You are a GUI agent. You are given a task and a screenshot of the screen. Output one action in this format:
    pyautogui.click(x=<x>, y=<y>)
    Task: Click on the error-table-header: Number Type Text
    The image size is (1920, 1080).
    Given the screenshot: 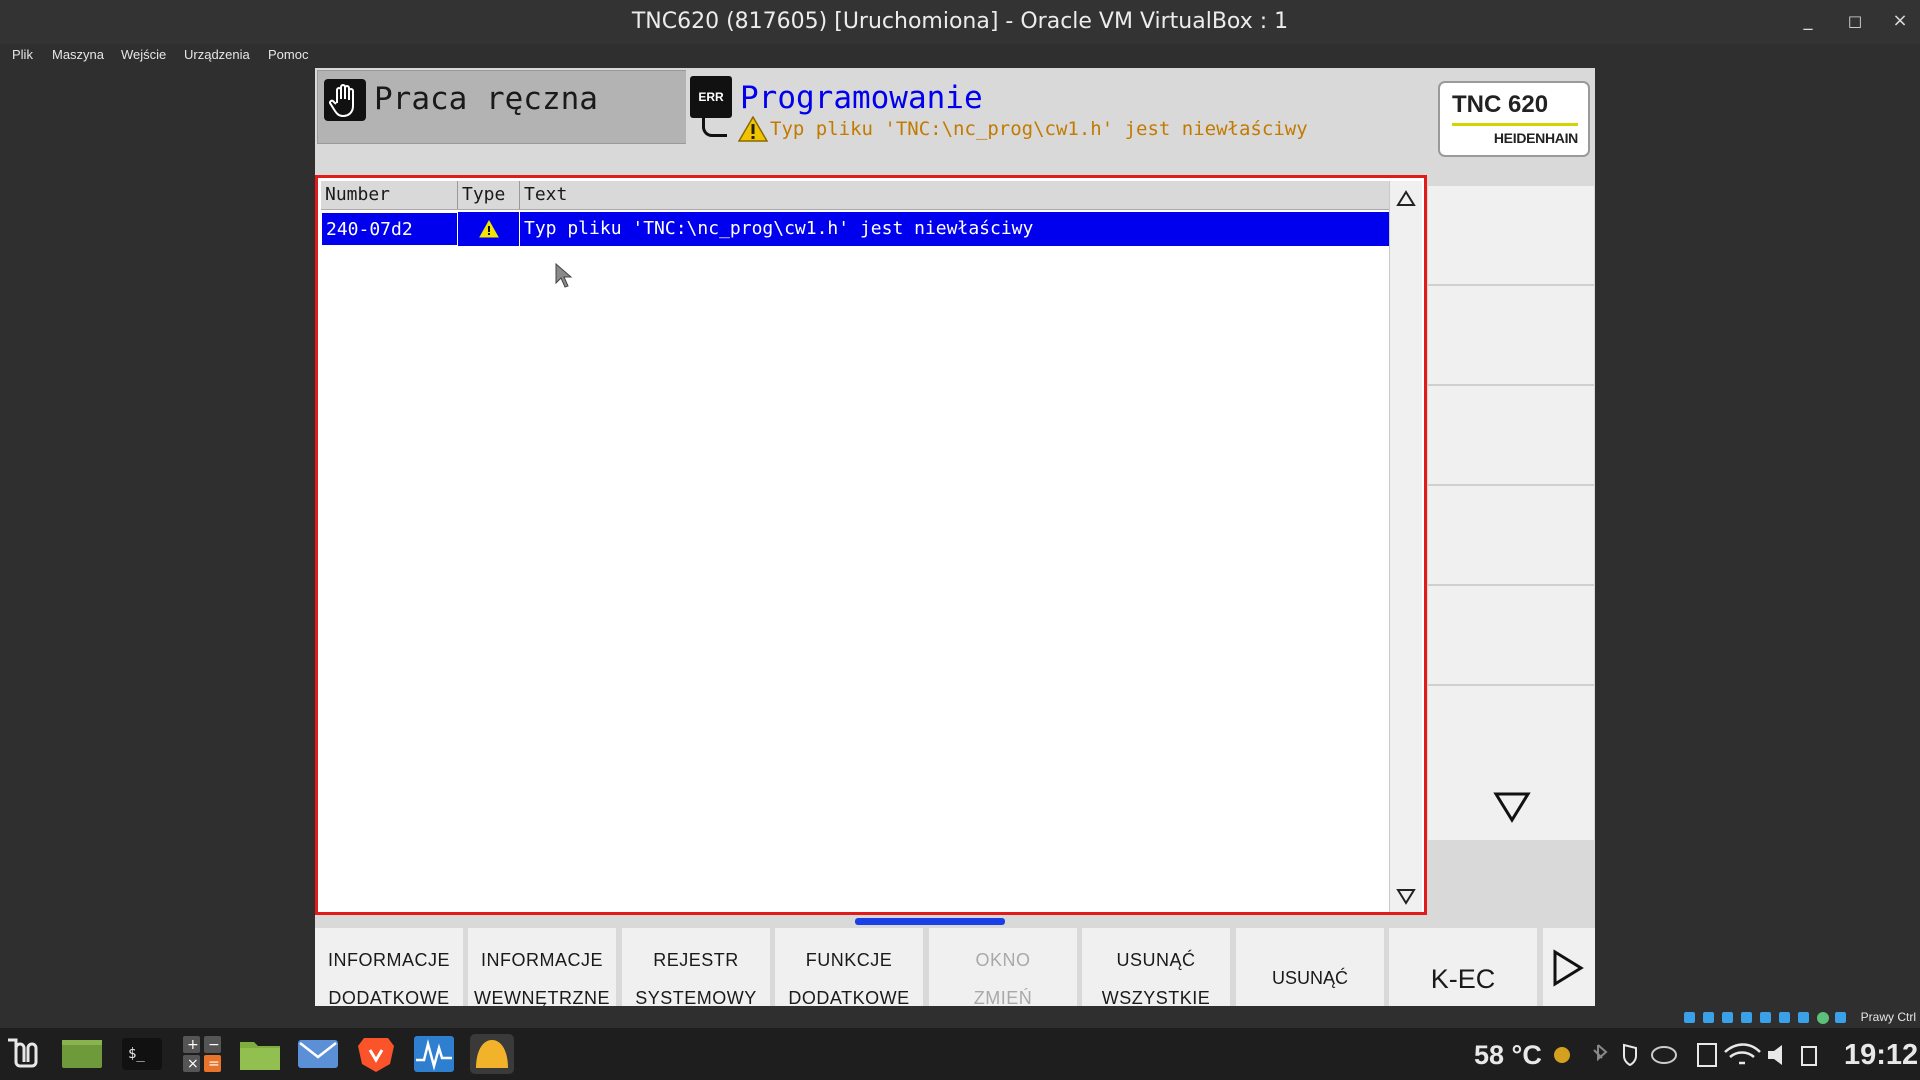 What is the action you would take?
    pyautogui.click(x=855, y=195)
    